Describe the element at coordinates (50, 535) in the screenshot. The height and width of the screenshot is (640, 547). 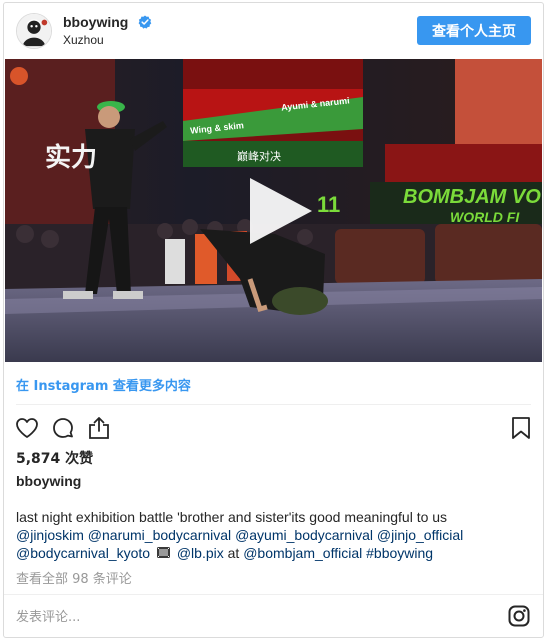
I see `mention-link: @jinjoskim` at that location.